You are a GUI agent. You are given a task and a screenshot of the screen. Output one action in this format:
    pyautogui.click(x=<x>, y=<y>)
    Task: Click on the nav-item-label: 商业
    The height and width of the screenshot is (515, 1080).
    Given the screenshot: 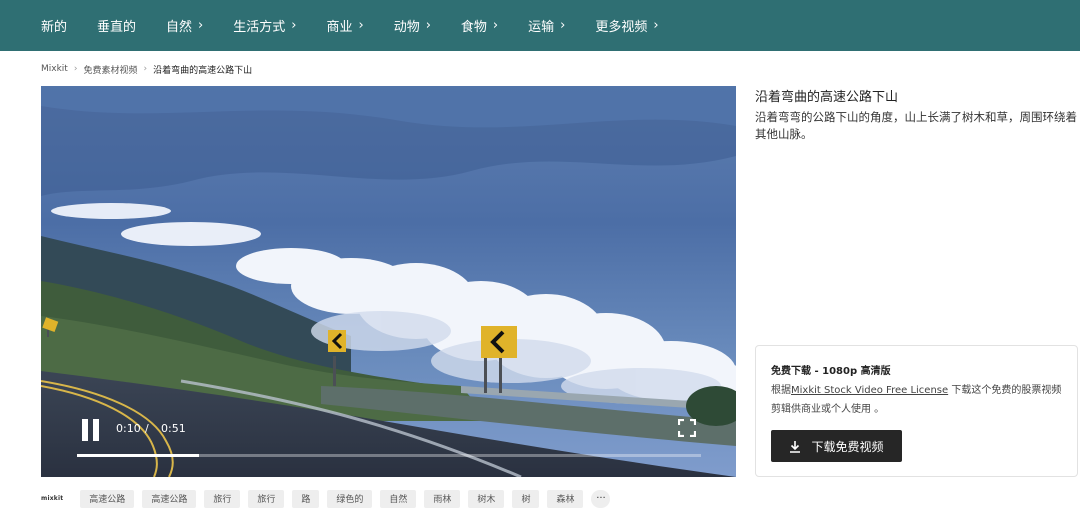 What is the action you would take?
    pyautogui.click(x=339, y=27)
    